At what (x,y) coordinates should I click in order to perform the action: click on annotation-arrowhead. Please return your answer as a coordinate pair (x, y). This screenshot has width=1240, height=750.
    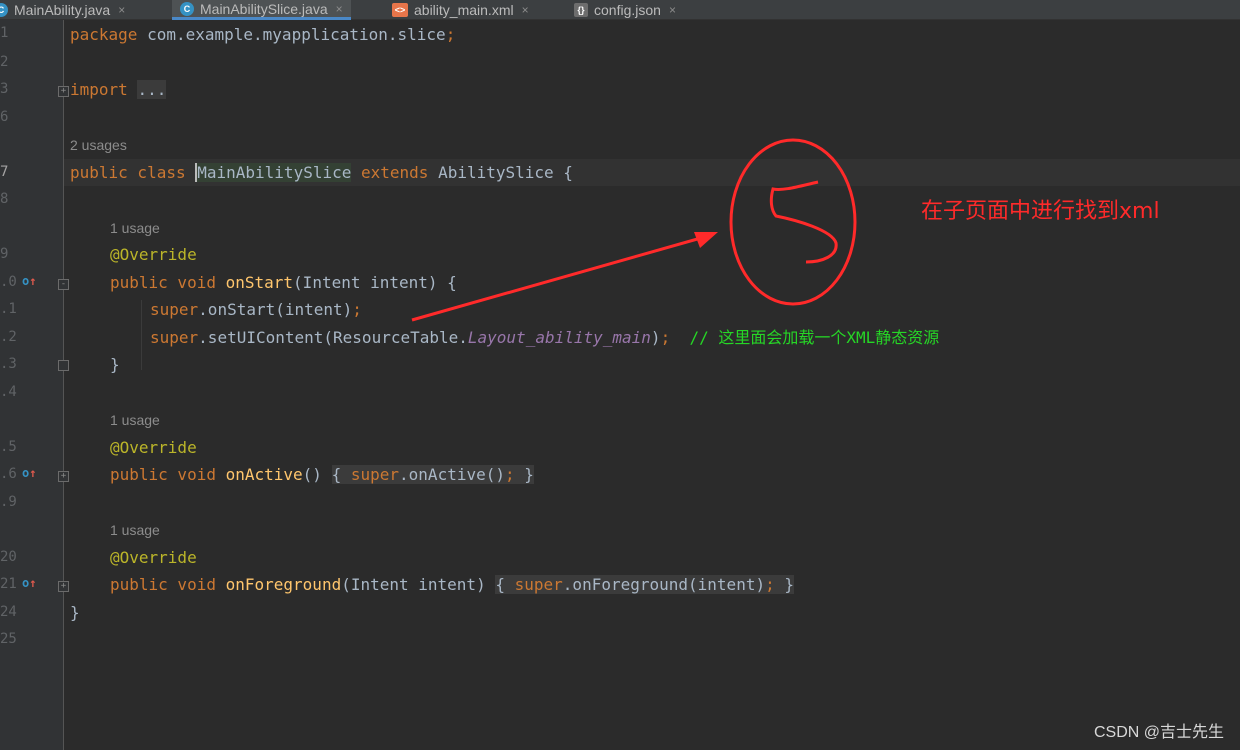
    Looking at the image, I should click on (706, 240).